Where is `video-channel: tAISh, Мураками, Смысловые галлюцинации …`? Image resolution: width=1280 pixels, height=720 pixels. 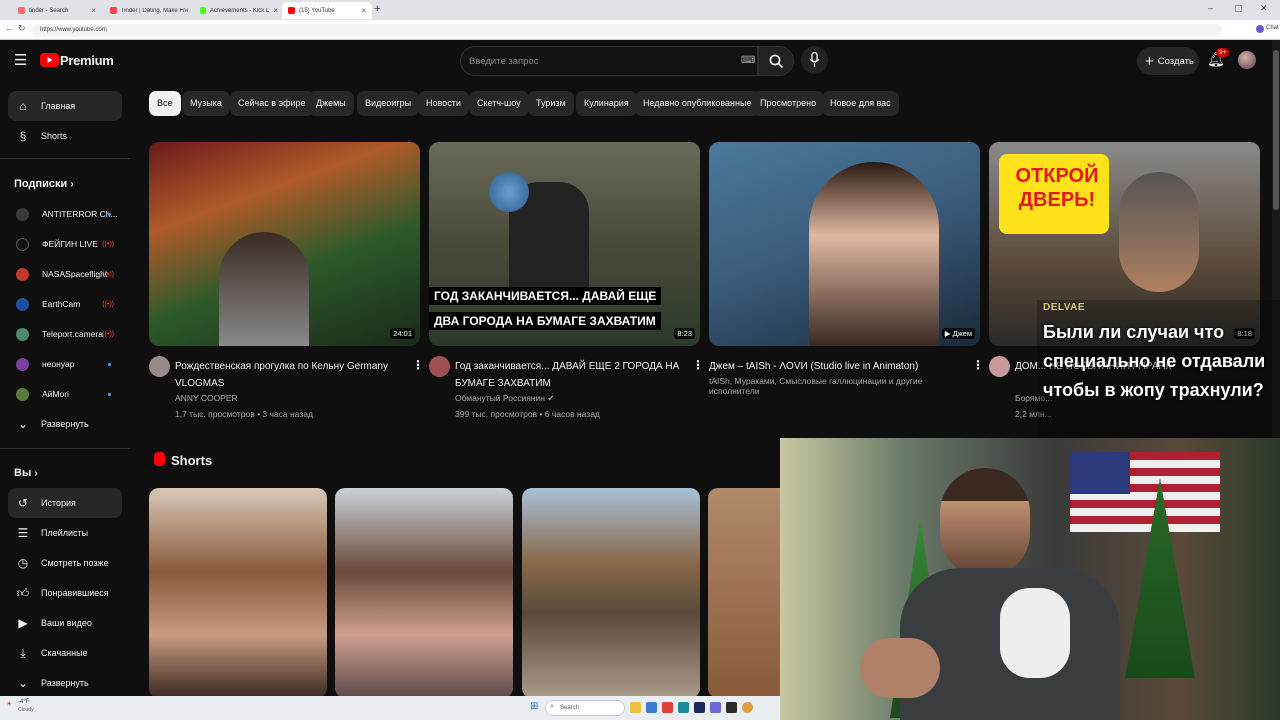 video-channel: tAISh, Мураками, Смысловые галлюцинации … is located at coordinates (839, 386).